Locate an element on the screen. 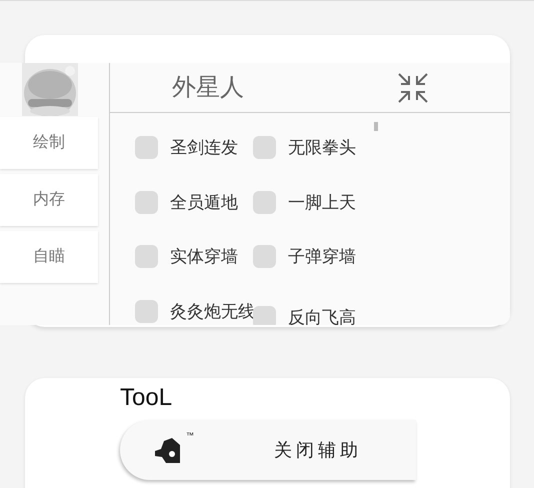 The height and width of the screenshot is (488, 534). option-label: 实体穿墙 is located at coordinates (204, 257).